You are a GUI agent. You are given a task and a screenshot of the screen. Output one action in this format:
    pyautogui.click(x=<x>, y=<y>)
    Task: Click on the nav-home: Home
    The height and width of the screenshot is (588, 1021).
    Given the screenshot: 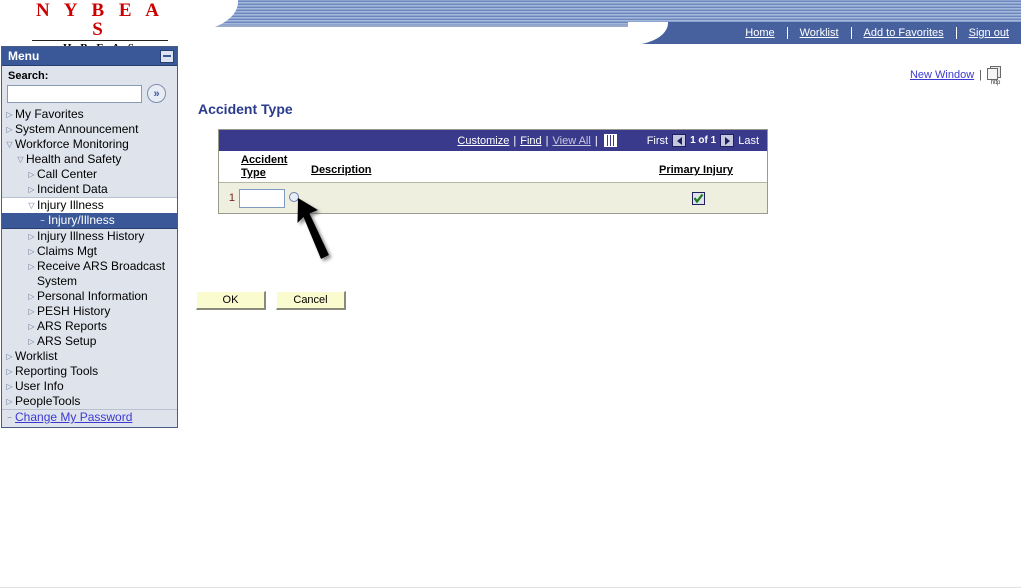 What is the action you would take?
    pyautogui.click(x=759, y=33)
    